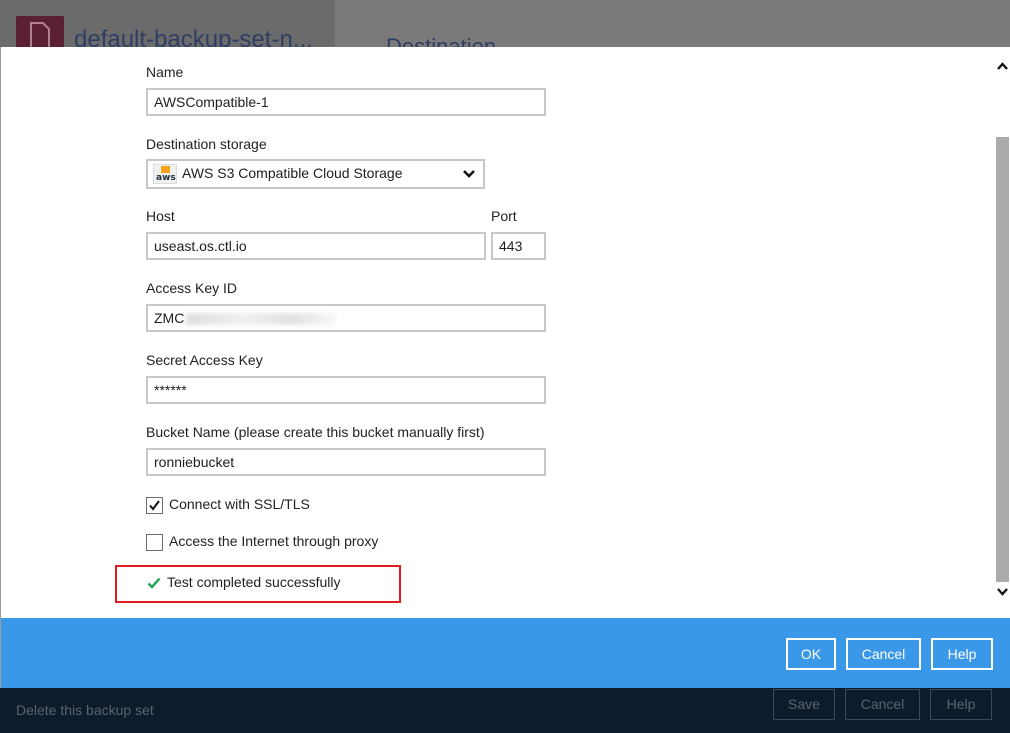 This screenshot has width=1010, height=733. I want to click on background-header: default-backup-set-n... Destination, so click(505, 23).